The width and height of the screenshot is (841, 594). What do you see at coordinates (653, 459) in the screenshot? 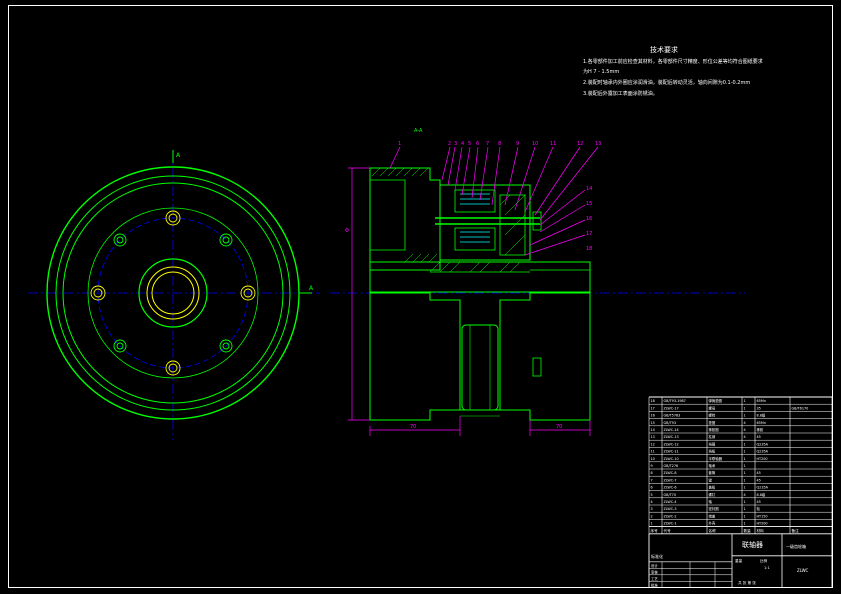
I see `parts-list-cell: 10` at bounding box center [653, 459].